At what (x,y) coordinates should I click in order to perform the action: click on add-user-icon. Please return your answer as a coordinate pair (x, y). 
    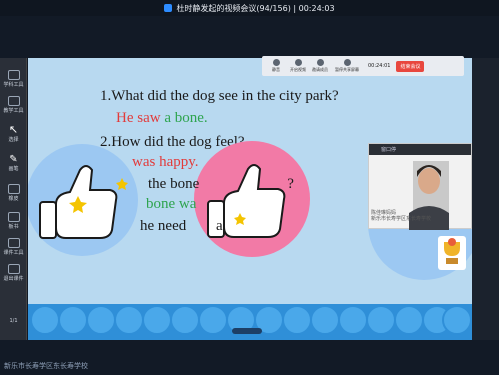
    Looking at the image, I should click on (320, 62).